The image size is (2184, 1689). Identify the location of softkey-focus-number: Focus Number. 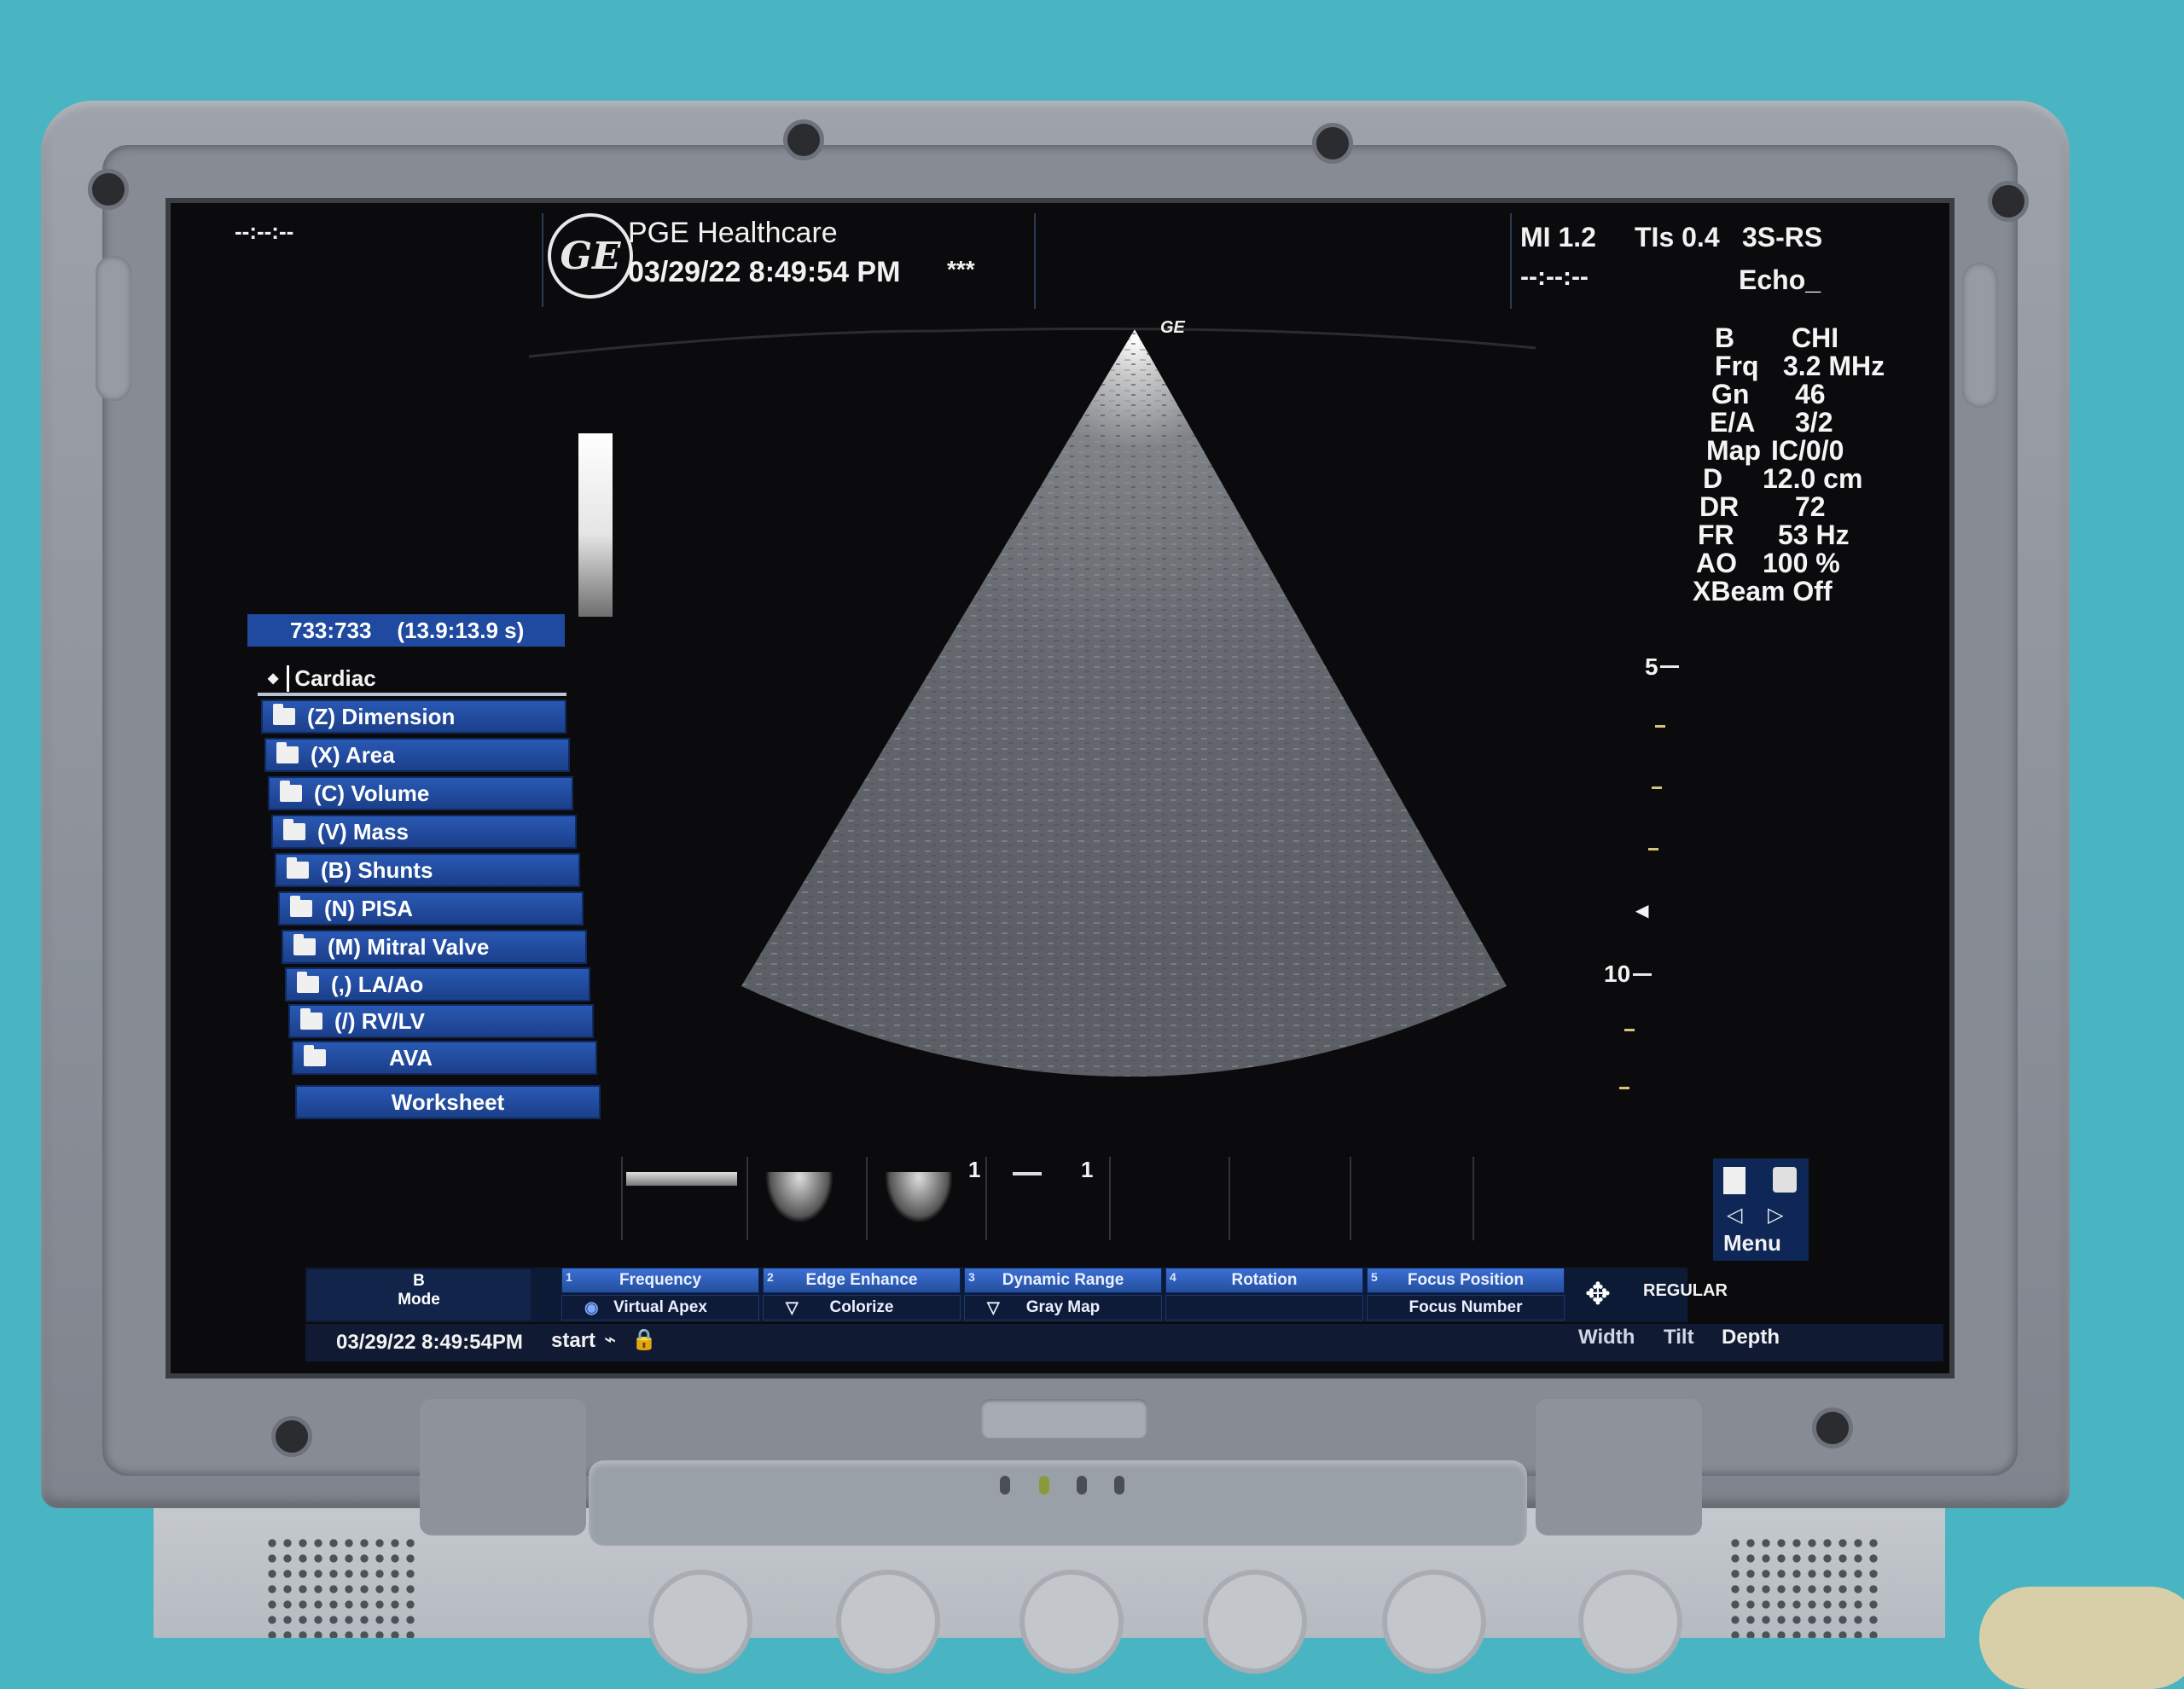
(1466, 1307).